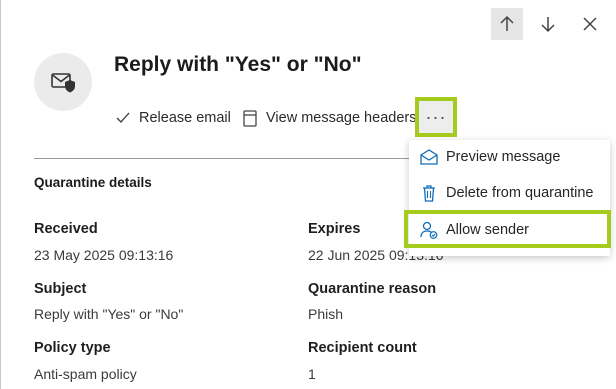 The height and width of the screenshot is (389, 616). I want to click on allow-sender-highlight, so click(507, 229).